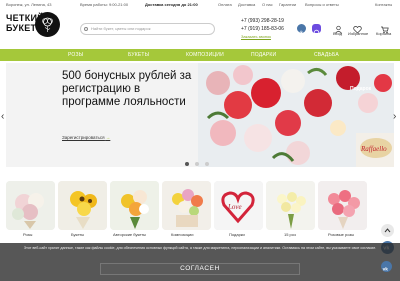 The width and height of the screenshot is (400, 281). Describe the element at coordinates (29, 4) in the screenshot. I see `location-text: Воронеж, ул. Ленина, 43` at that location.